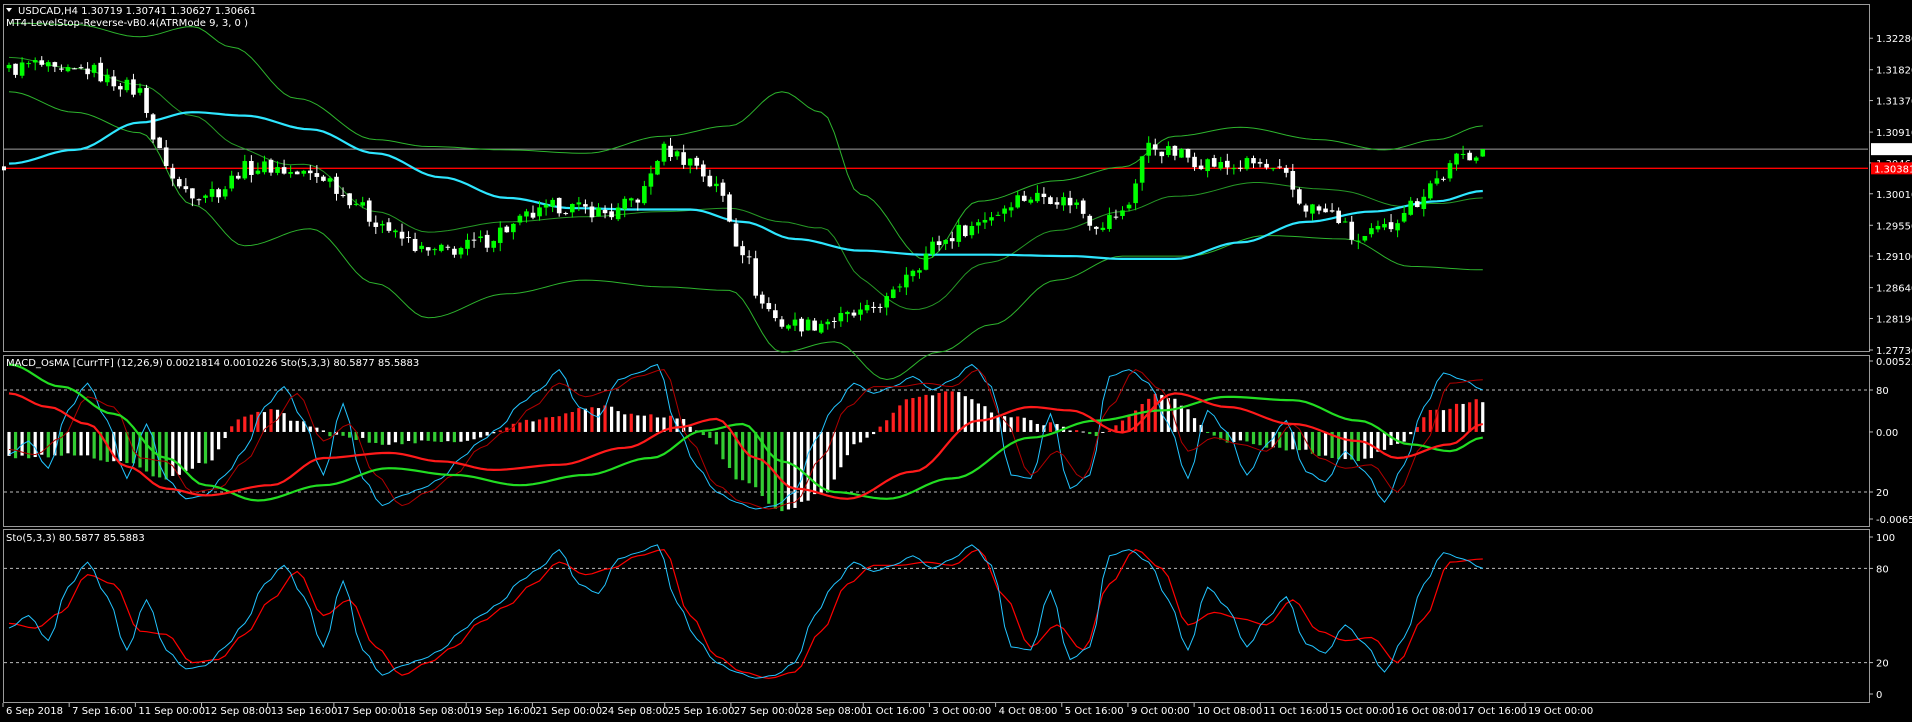 This screenshot has height=722, width=1912. I want to click on stoch-tick-label: 80, so click(1882, 569).